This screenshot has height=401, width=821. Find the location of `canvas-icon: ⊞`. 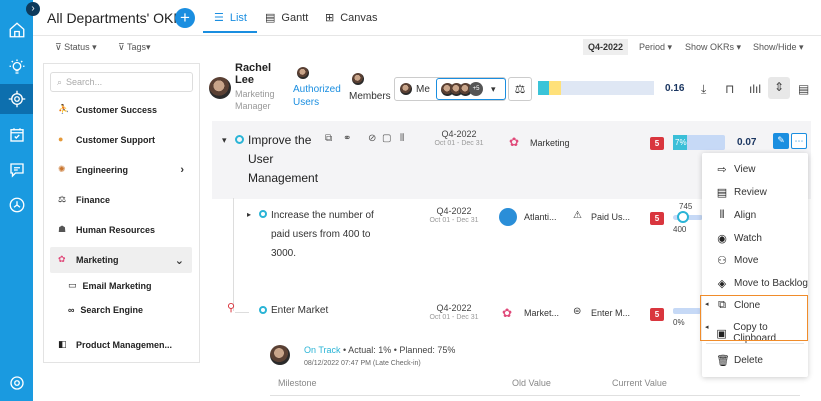

canvas-icon: ⊞ is located at coordinates (330, 18).